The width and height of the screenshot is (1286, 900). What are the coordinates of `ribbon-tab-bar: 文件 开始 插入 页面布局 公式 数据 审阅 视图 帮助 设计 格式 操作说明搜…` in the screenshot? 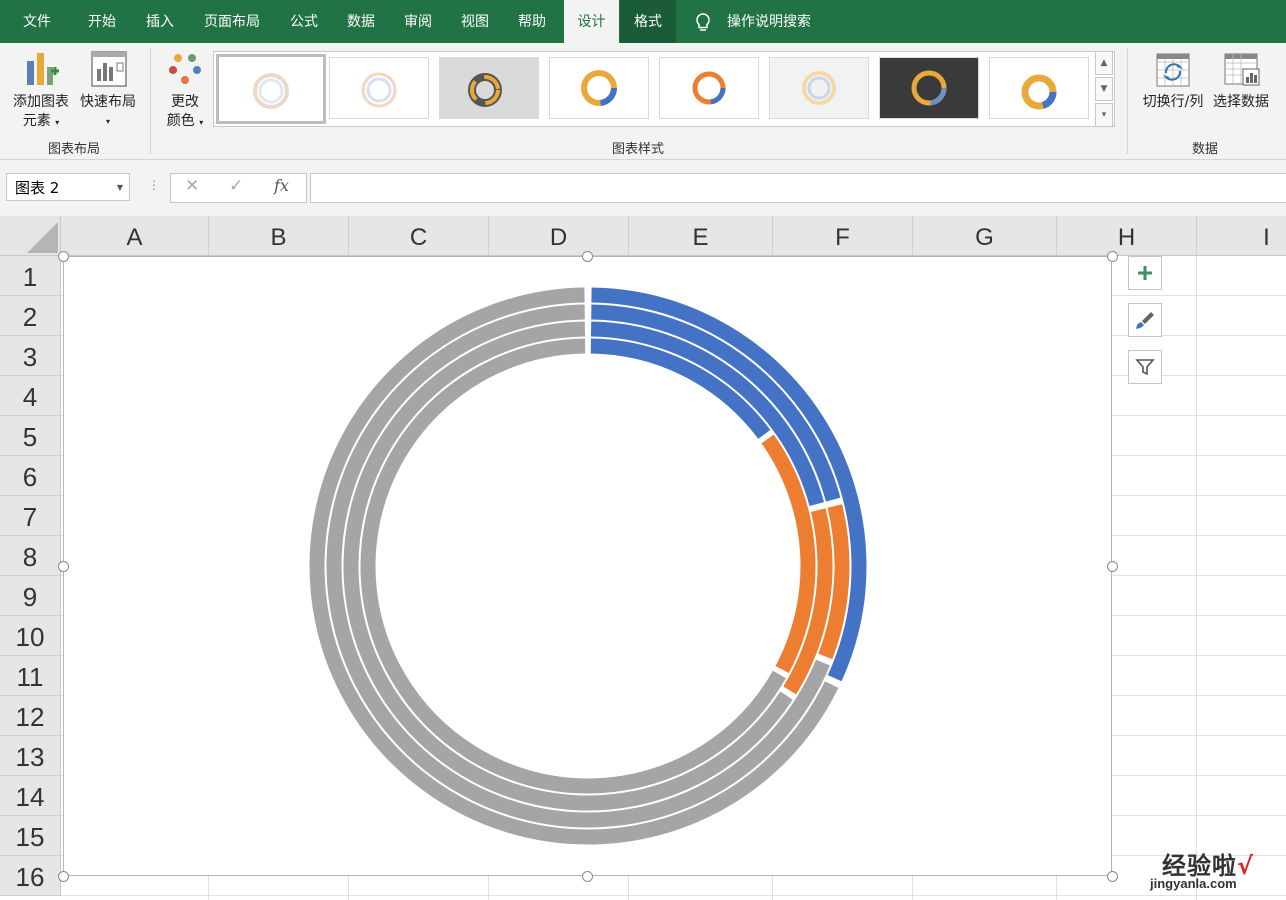 It's located at (643, 21).